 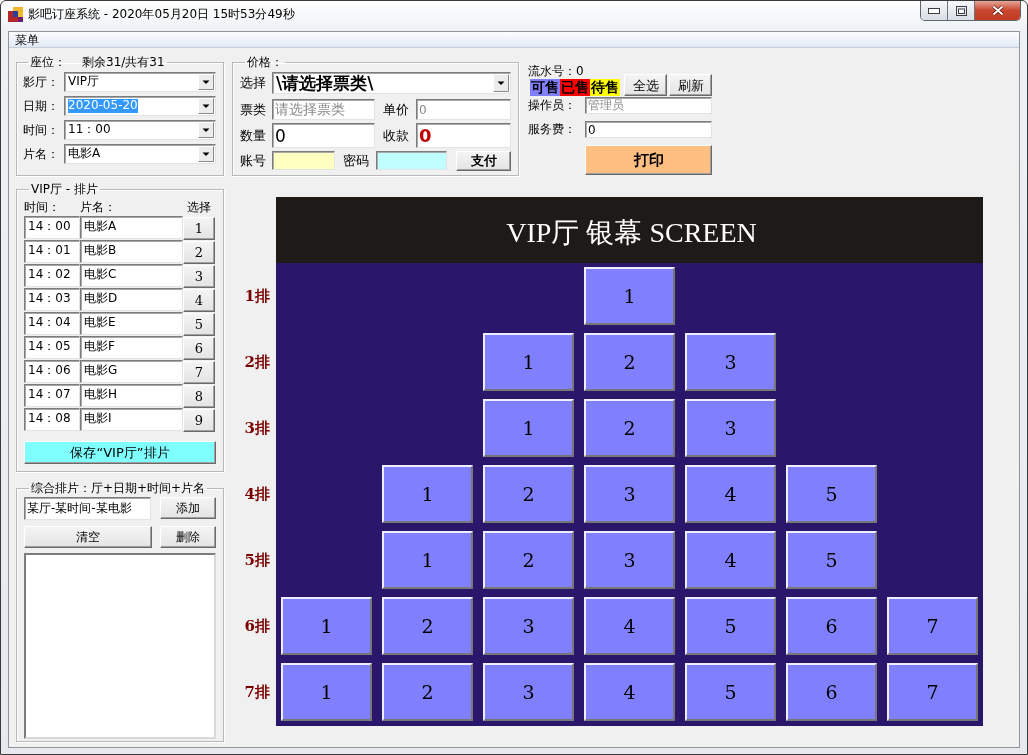 I want to click on refresh-button: 刷新, so click(x=690, y=85).